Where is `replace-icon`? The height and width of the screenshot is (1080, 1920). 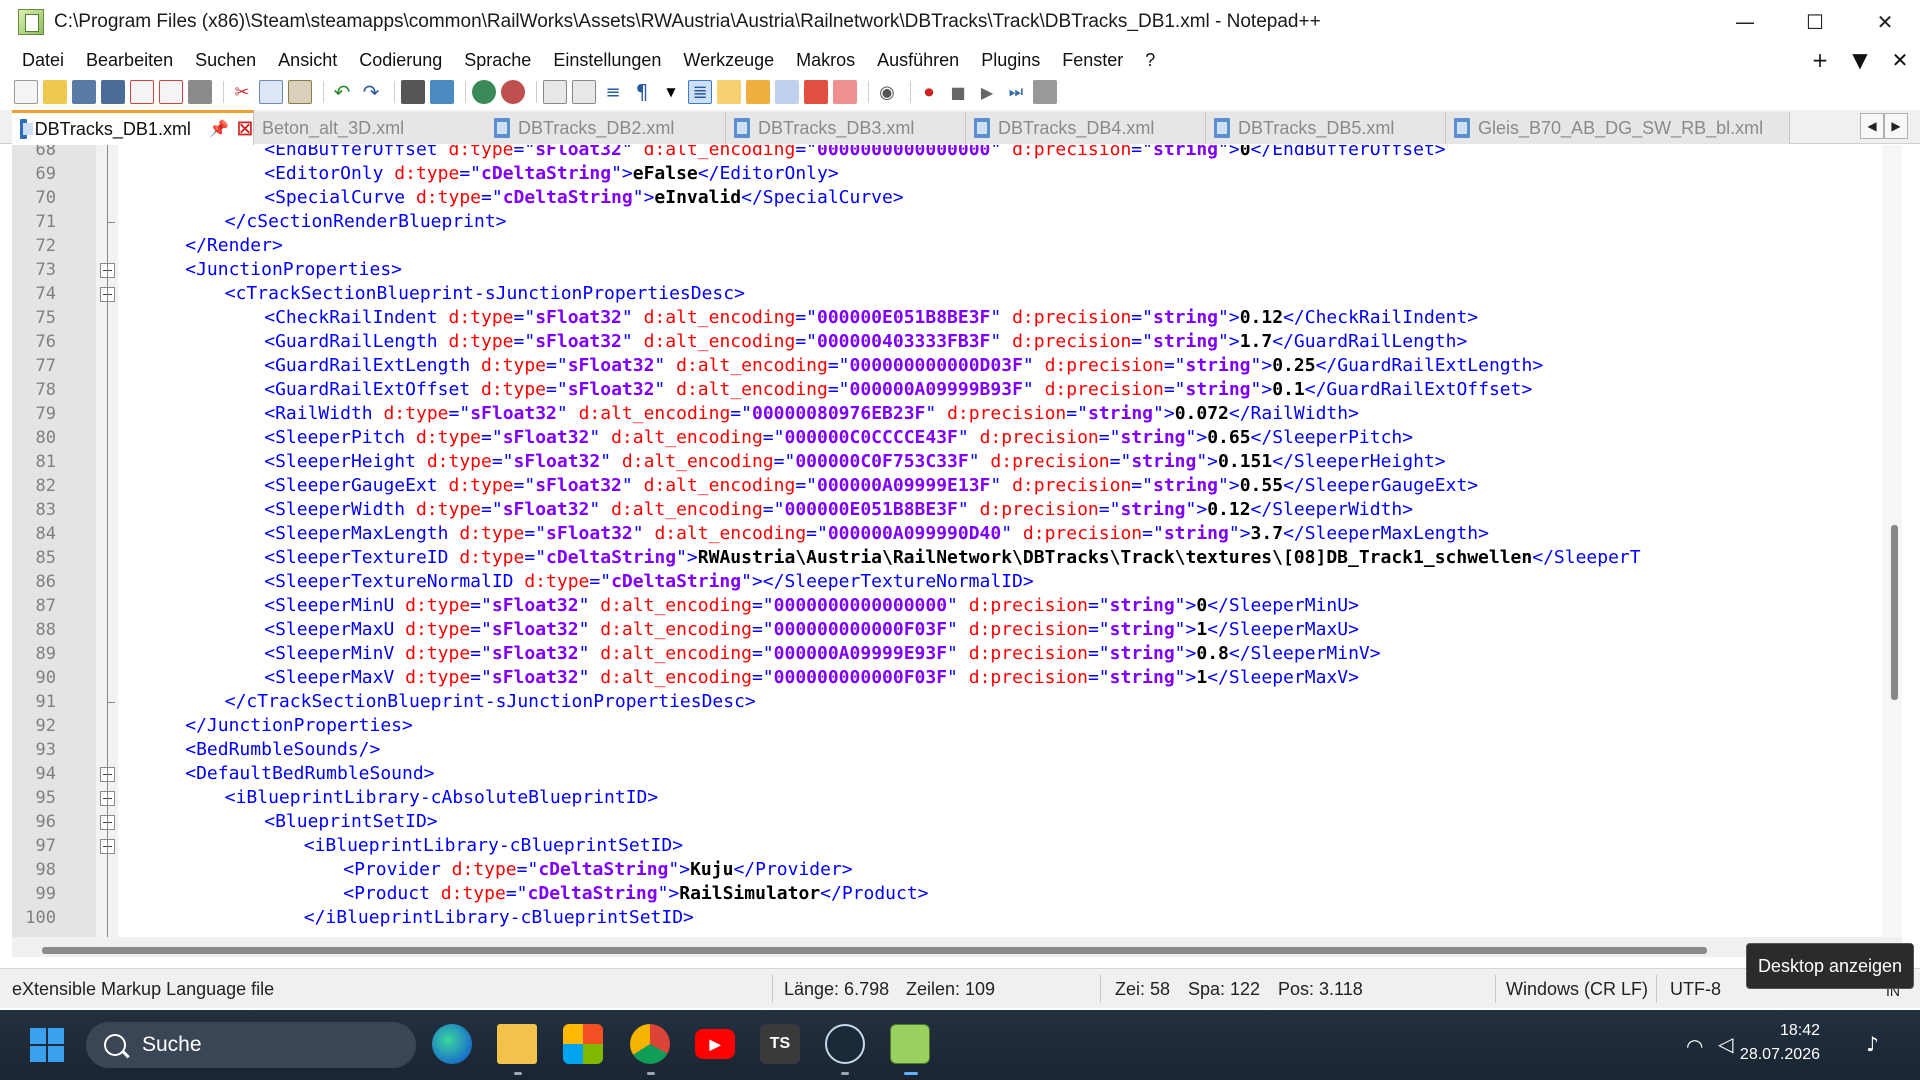 replace-icon is located at coordinates (442, 92).